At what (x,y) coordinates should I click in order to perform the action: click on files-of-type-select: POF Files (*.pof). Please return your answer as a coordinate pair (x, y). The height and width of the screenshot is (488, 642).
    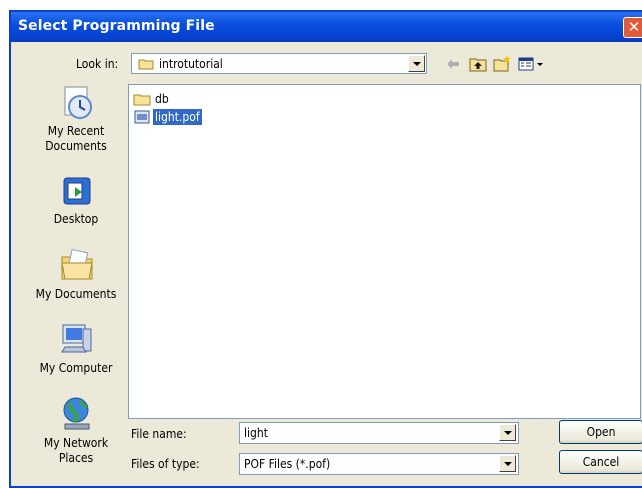
    Looking at the image, I should click on (379, 464).